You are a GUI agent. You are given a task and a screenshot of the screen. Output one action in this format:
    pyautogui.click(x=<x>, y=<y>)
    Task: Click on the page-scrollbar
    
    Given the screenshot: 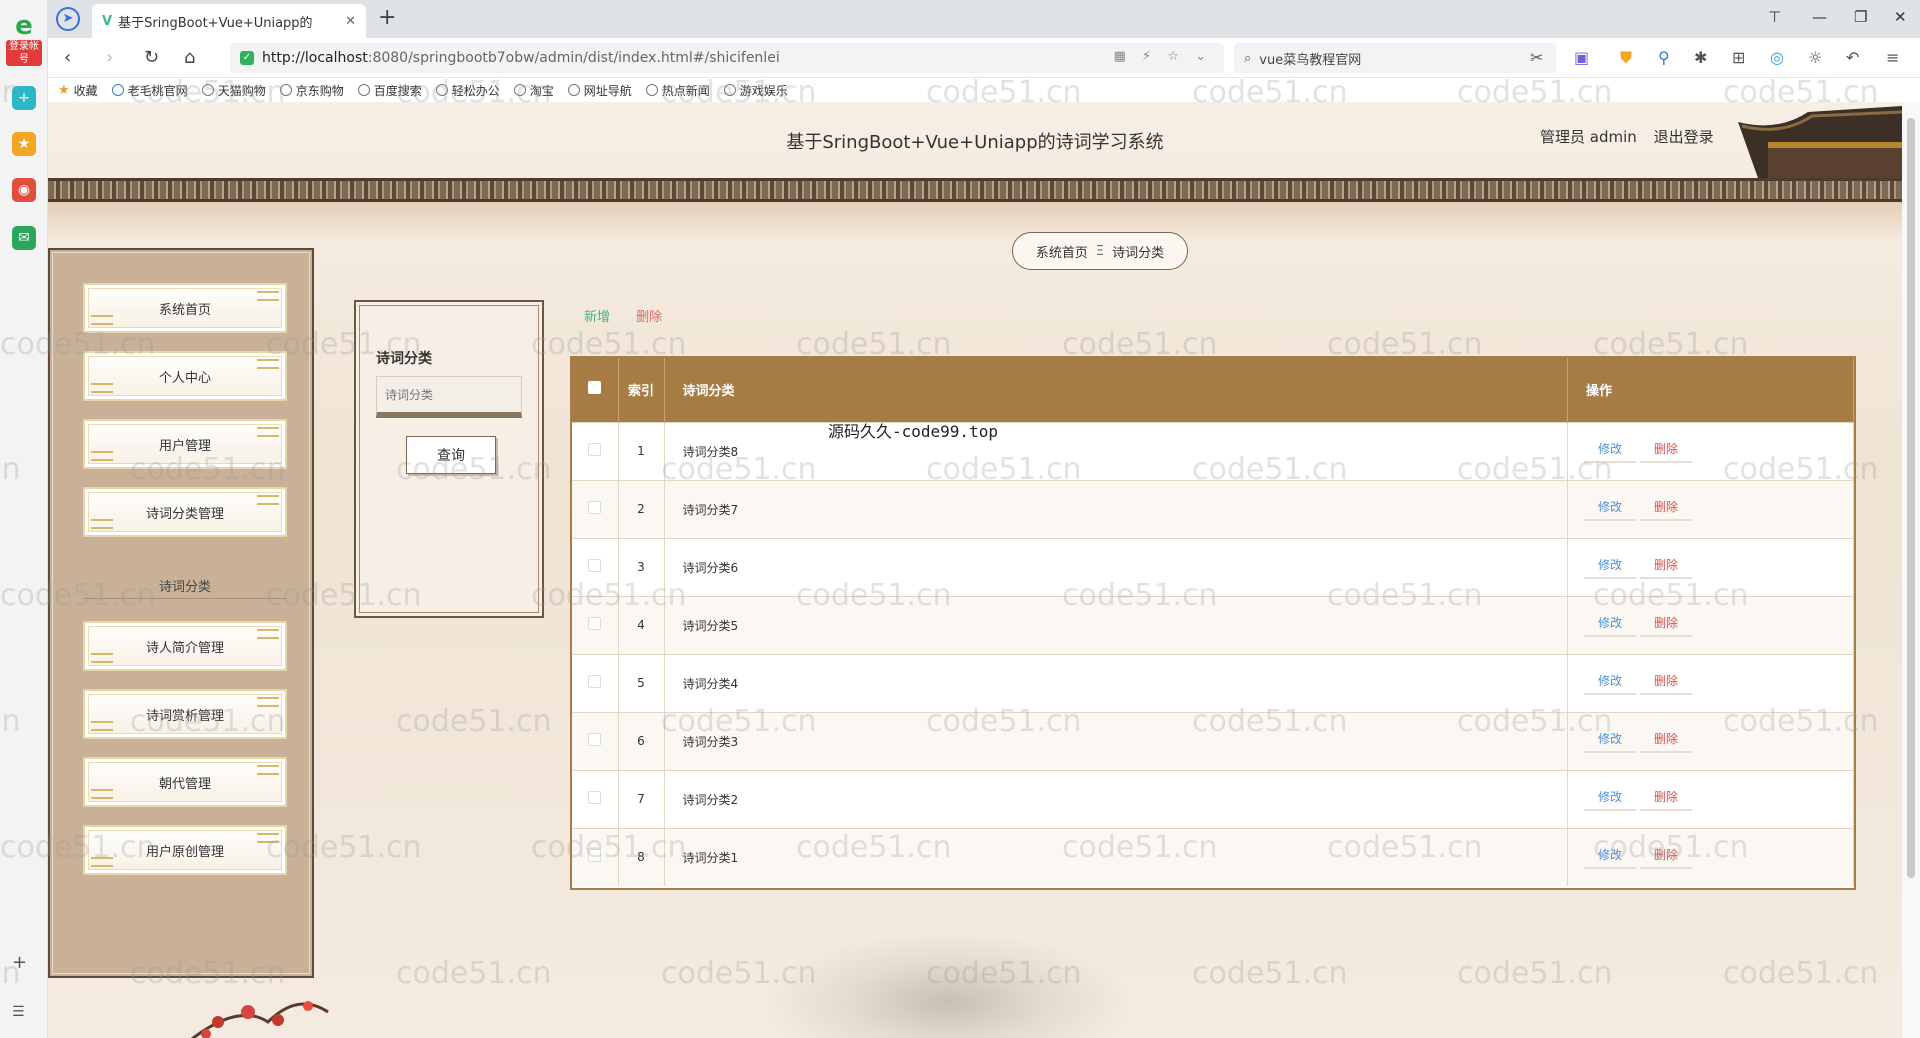 What is the action you would take?
    pyautogui.click(x=1911, y=570)
    